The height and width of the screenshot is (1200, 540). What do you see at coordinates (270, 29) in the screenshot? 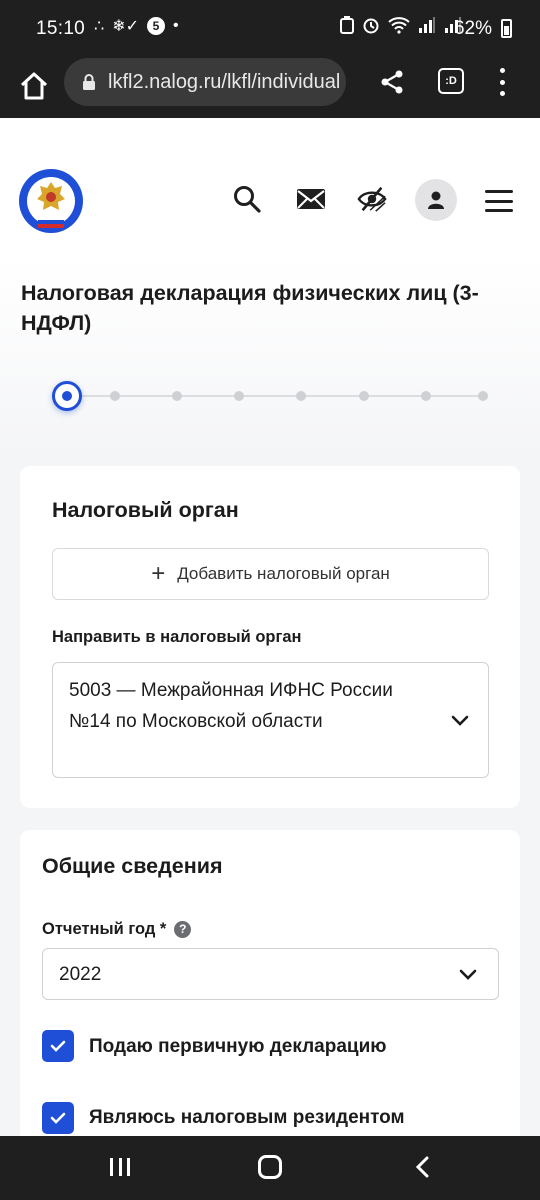
I see `status-bar: 15:10 ∴ ❄✓ 5 • 62%` at bounding box center [270, 29].